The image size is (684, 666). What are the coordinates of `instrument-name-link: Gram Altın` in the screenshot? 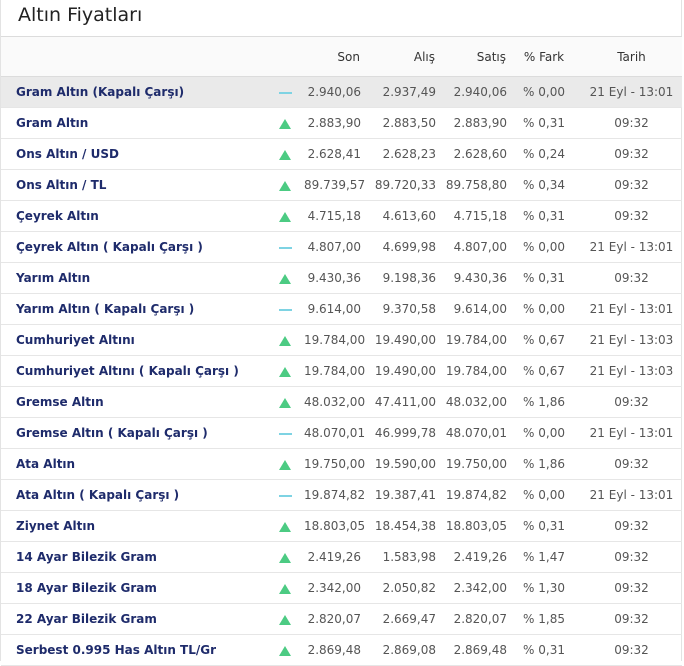 It's located at (133, 123).